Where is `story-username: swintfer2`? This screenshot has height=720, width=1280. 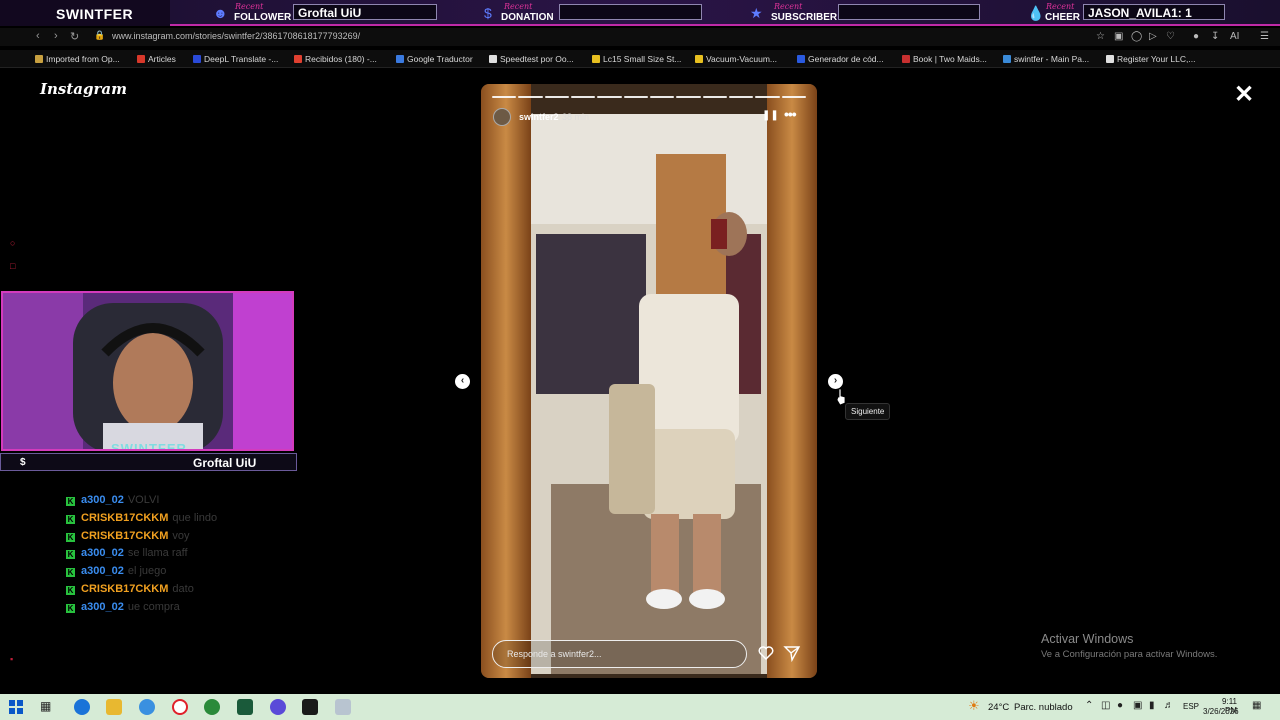
story-username: swintfer2 is located at coordinates (539, 117).